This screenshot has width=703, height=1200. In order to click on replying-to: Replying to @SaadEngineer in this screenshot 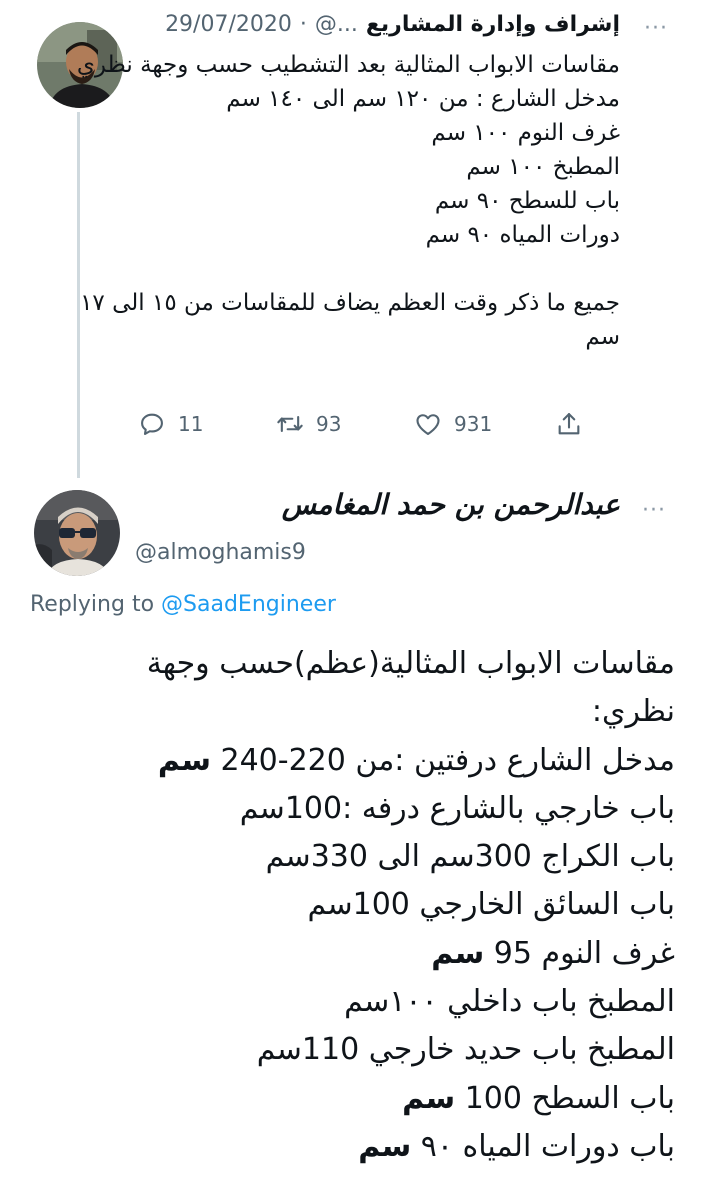, I will do `click(183, 604)`.